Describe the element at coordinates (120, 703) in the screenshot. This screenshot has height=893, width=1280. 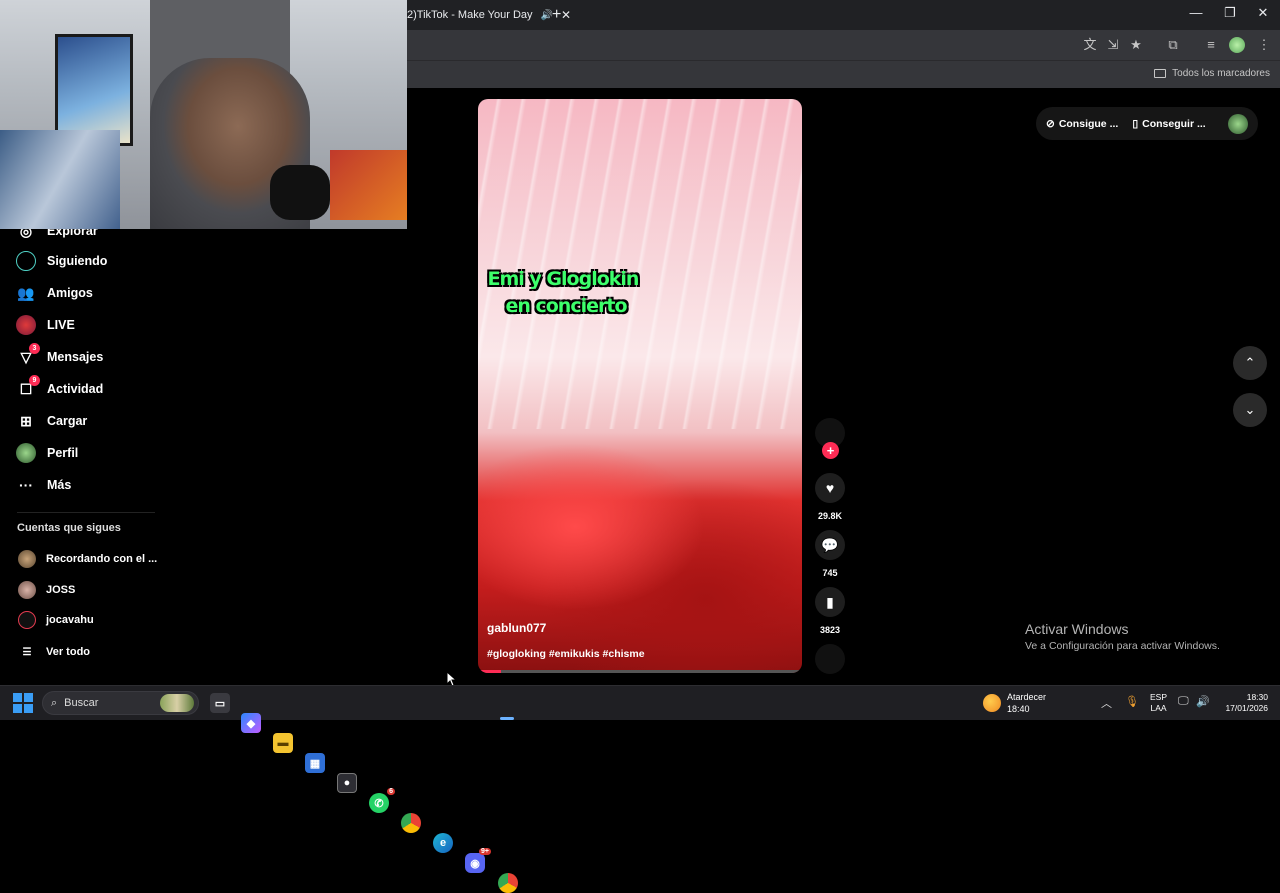
I see `taskbar-search: ⌕ Buscar` at that location.